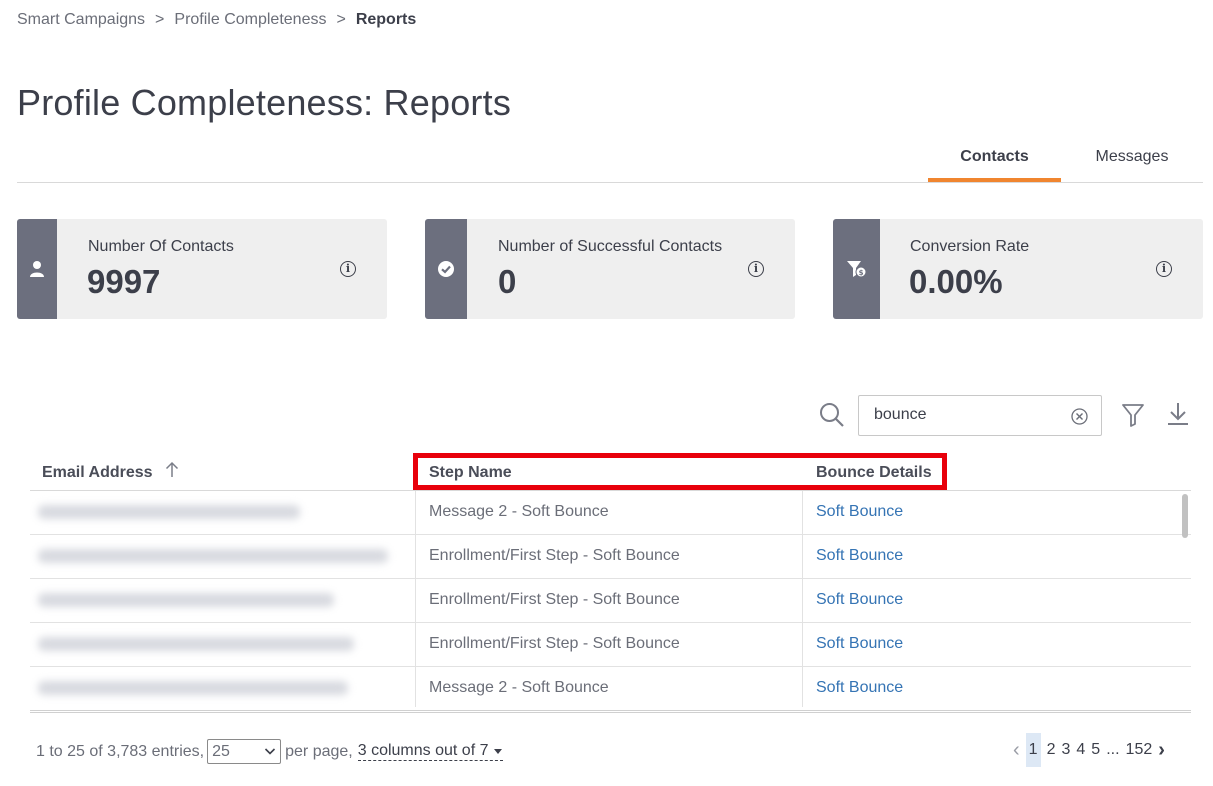 This screenshot has width=1213, height=786. I want to click on columns-selector: 3 columns out of 7, so click(430, 751).